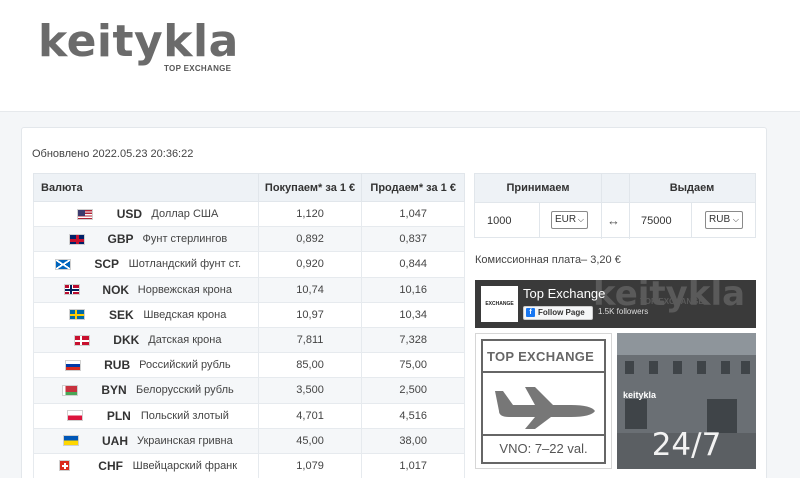 This screenshot has height=478, width=800. What do you see at coordinates (413, 365) in the screenshot?
I see `sell-rate: 75,00` at bounding box center [413, 365].